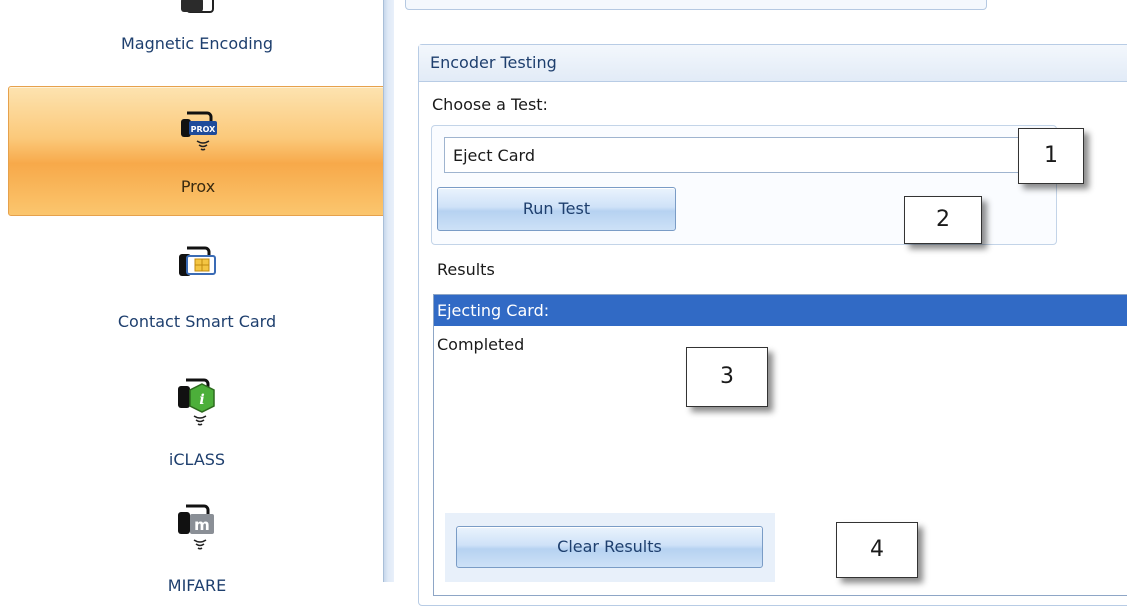 This screenshot has height=606, width=1127. I want to click on list-item: Ejecting Card:, so click(780, 310).